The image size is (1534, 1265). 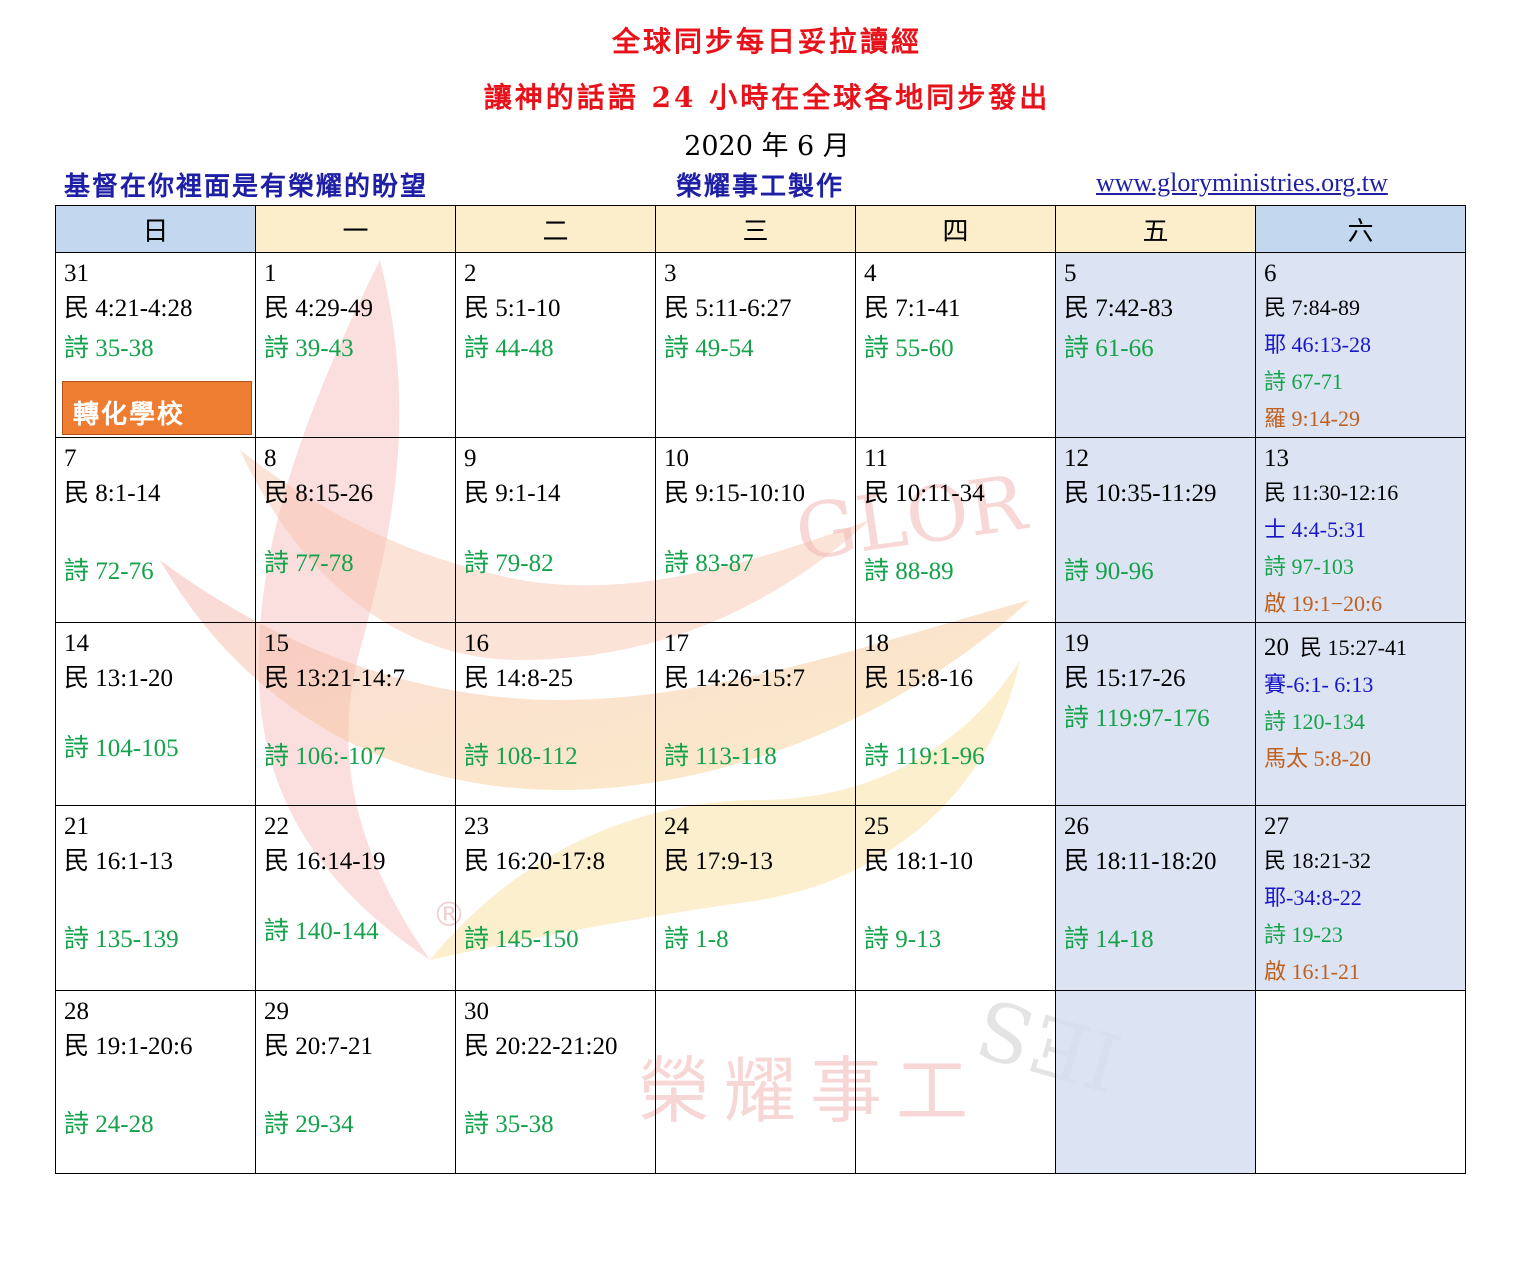 I want to click on day-number: 27, so click(x=1276, y=826).